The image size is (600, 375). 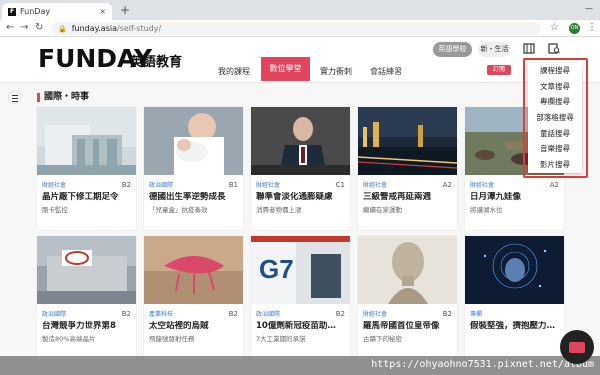 What do you see at coordinates (178, 210) in the screenshot?
I see `article-subtitle: 「兒童盒」抗疫奏效` at bounding box center [178, 210].